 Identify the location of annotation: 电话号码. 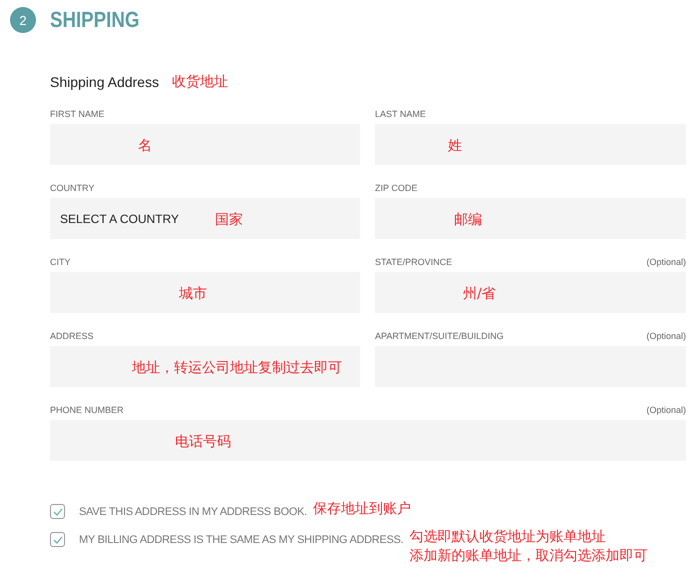
(203, 441).